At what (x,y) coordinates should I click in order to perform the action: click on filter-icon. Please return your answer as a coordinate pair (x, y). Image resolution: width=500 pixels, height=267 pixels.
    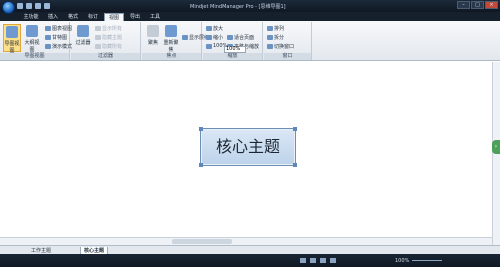
    Looking at the image, I should click on (83, 31).